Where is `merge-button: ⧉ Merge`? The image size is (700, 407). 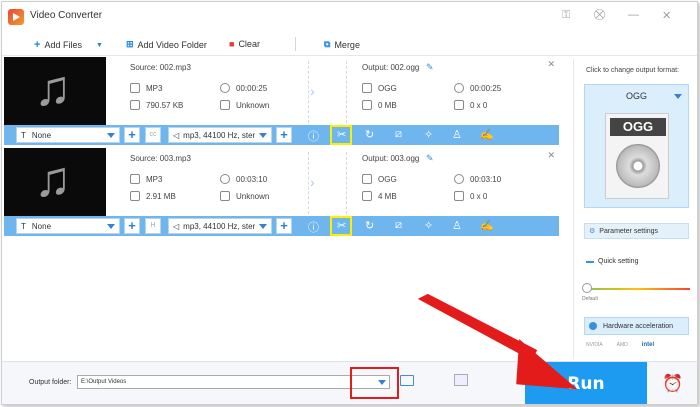
merge-button: ⧉ Merge is located at coordinates (342, 44).